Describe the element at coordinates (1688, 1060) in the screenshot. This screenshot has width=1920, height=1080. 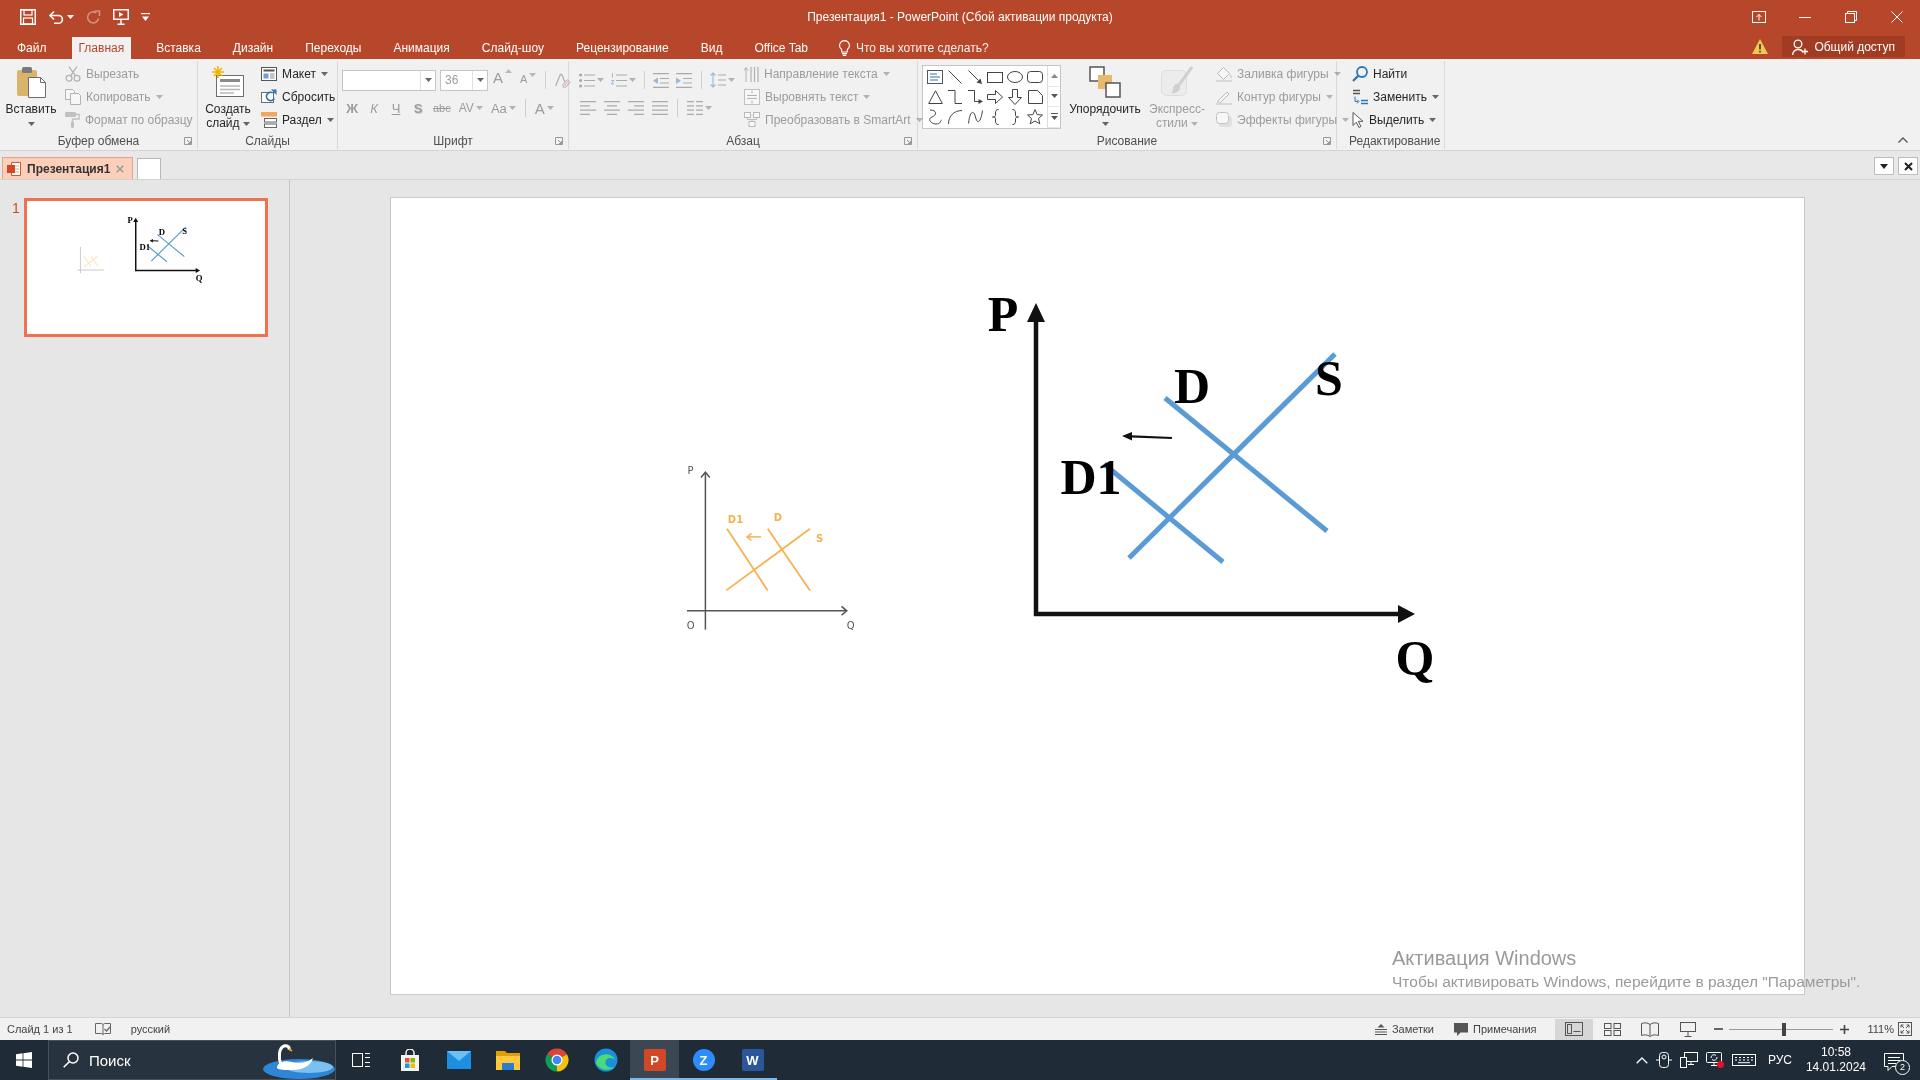
I see `network-icon` at that location.